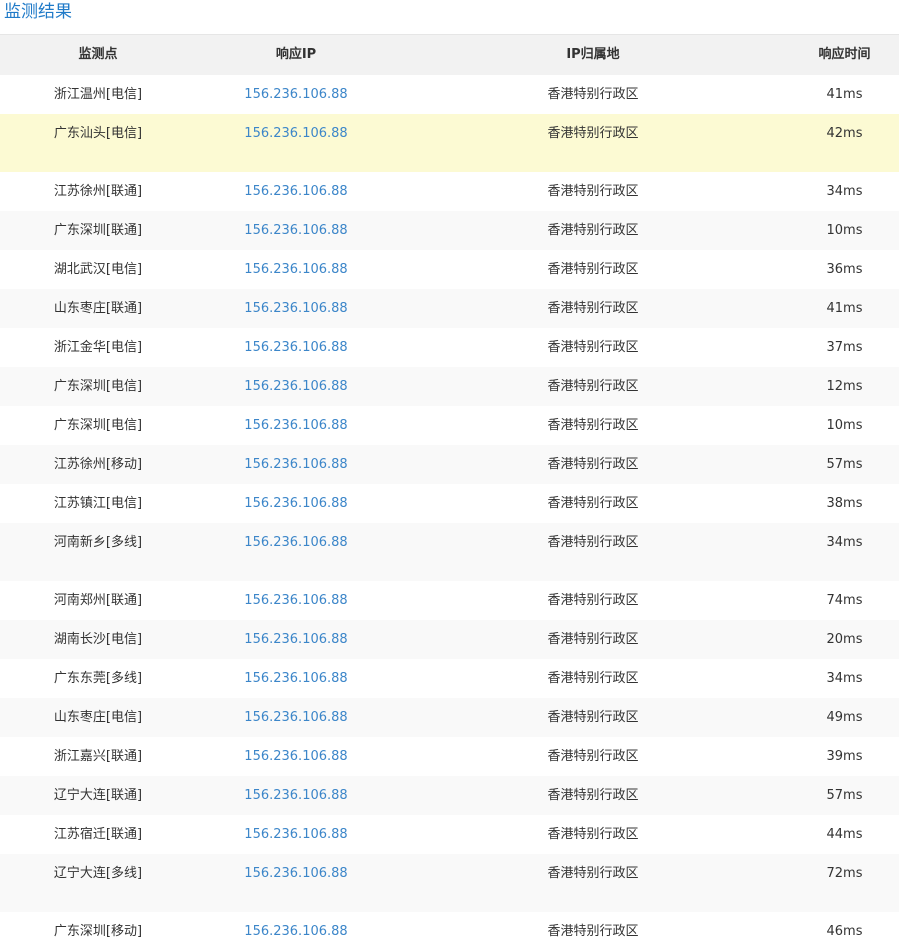  I want to click on table-row: 江苏徐州[联通] 156.236.106.88 香港特别行政区 34ms, so click(449, 191).